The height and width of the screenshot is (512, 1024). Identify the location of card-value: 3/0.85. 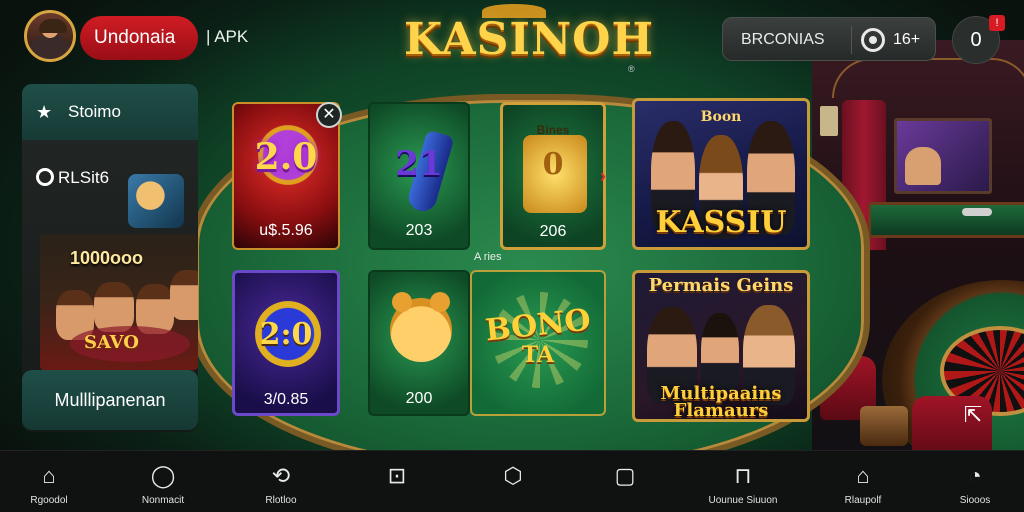
(286, 399).